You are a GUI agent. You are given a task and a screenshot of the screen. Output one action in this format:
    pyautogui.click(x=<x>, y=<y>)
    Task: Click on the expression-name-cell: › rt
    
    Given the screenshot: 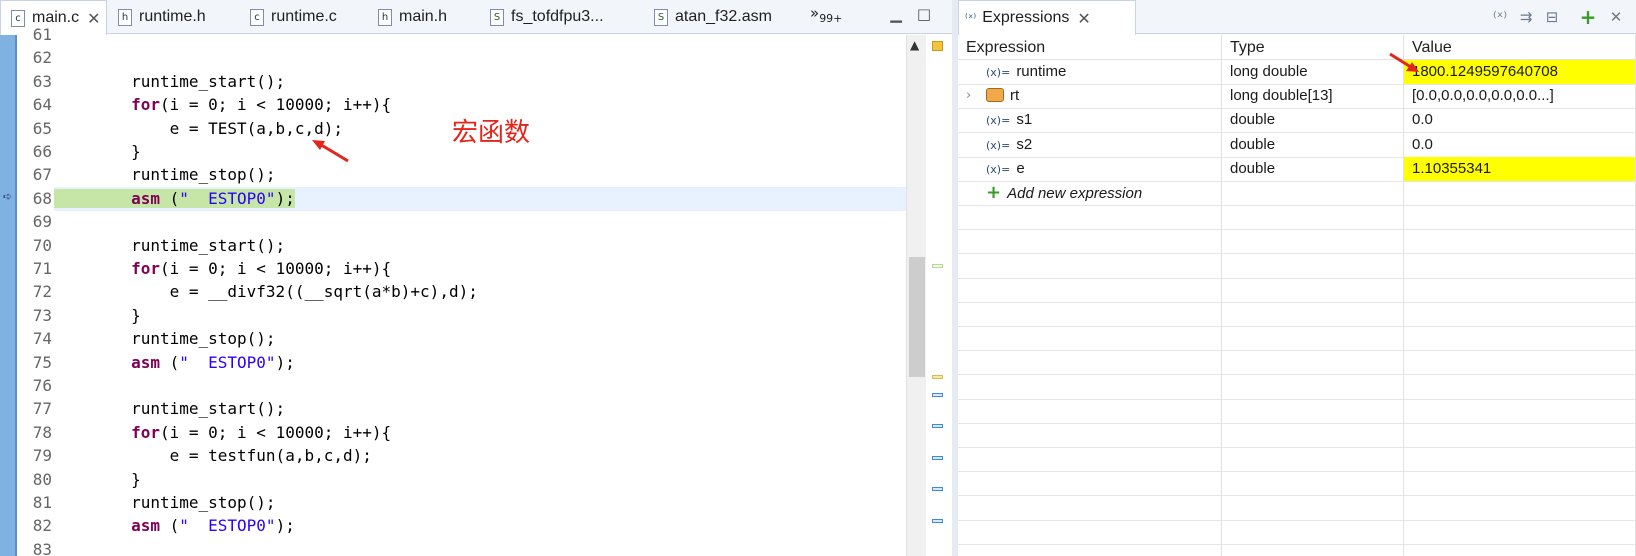 What is the action you would take?
    pyautogui.click(x=1090, y=96)
    